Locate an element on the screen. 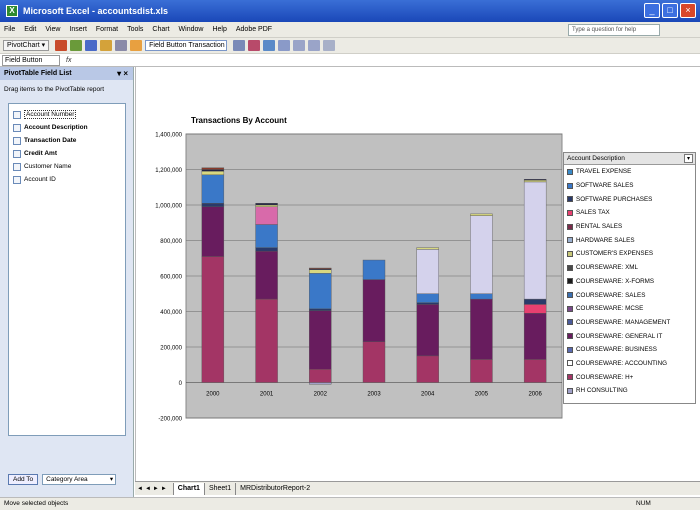 This screenshot has width=700, height=510. menu-adobe-pdf: Adobe PDF is located at coordinates (254, 29).